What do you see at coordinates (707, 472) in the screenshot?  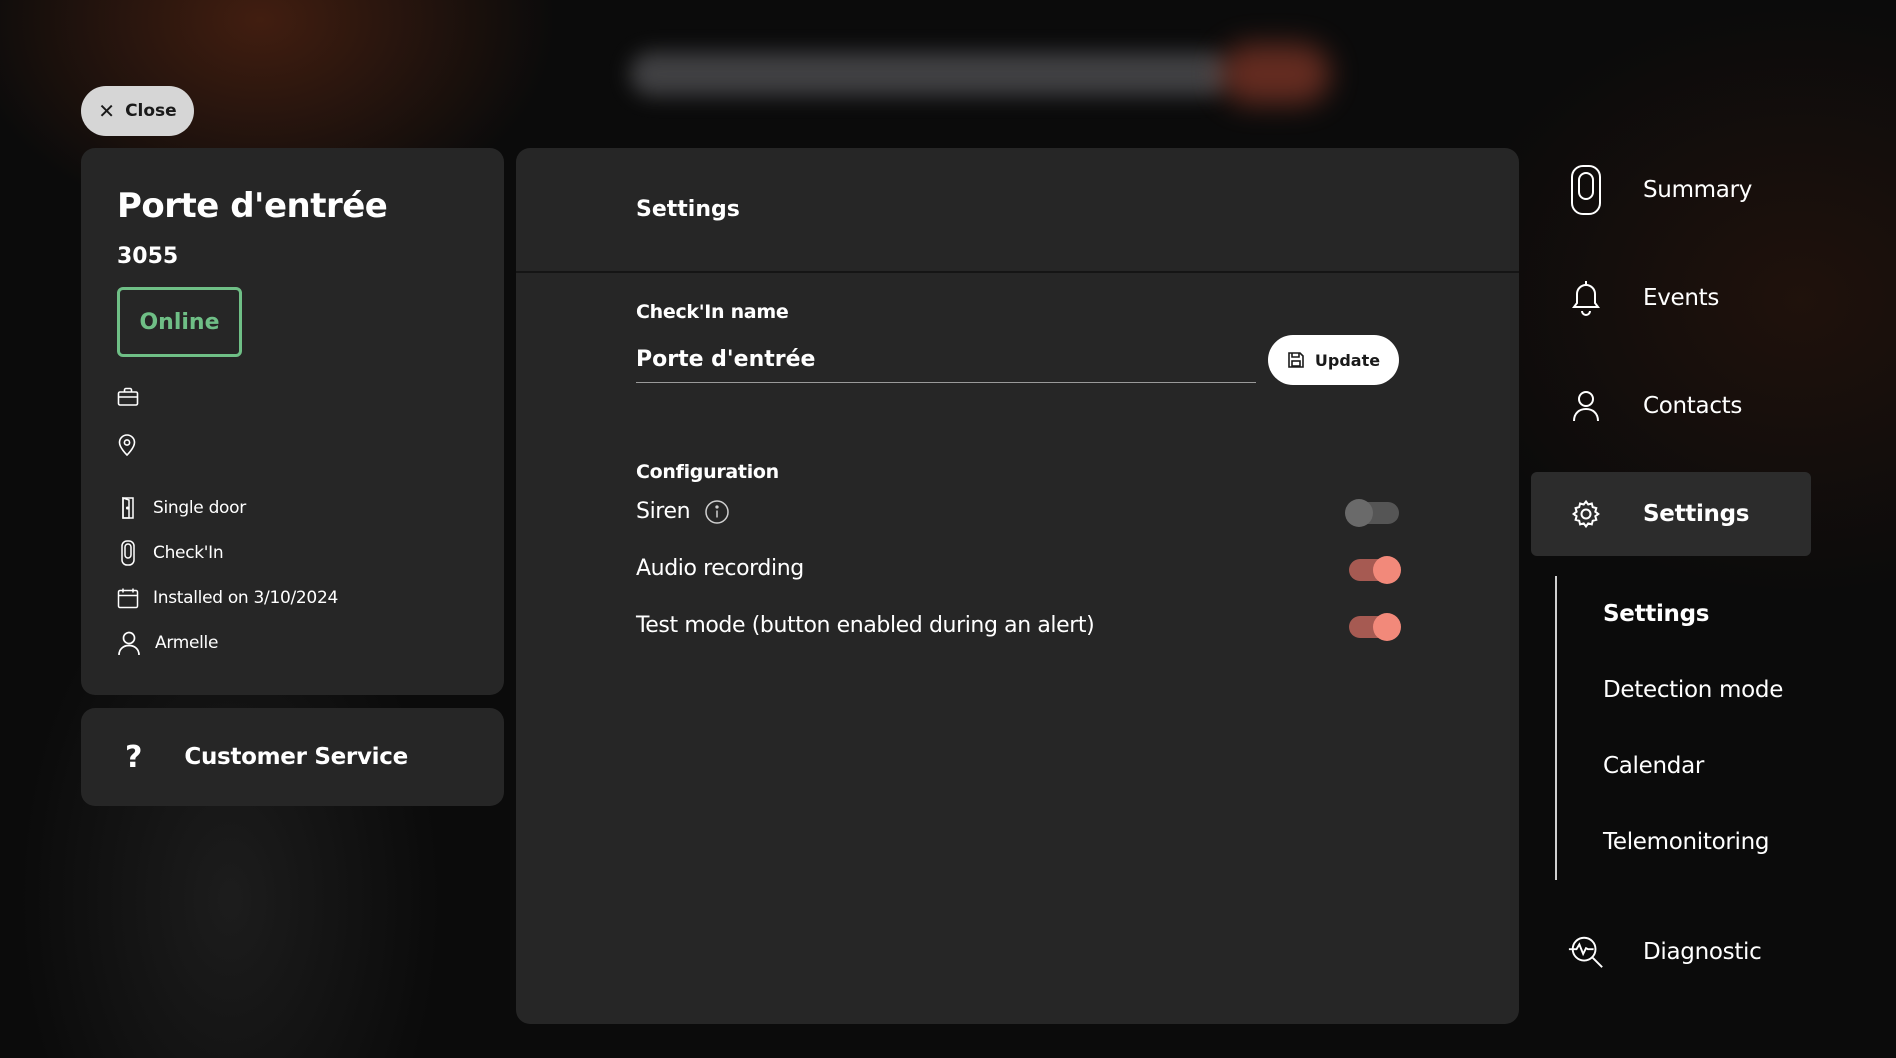 I see `configuration-label: Configuration` at bounding box center [707, 472].